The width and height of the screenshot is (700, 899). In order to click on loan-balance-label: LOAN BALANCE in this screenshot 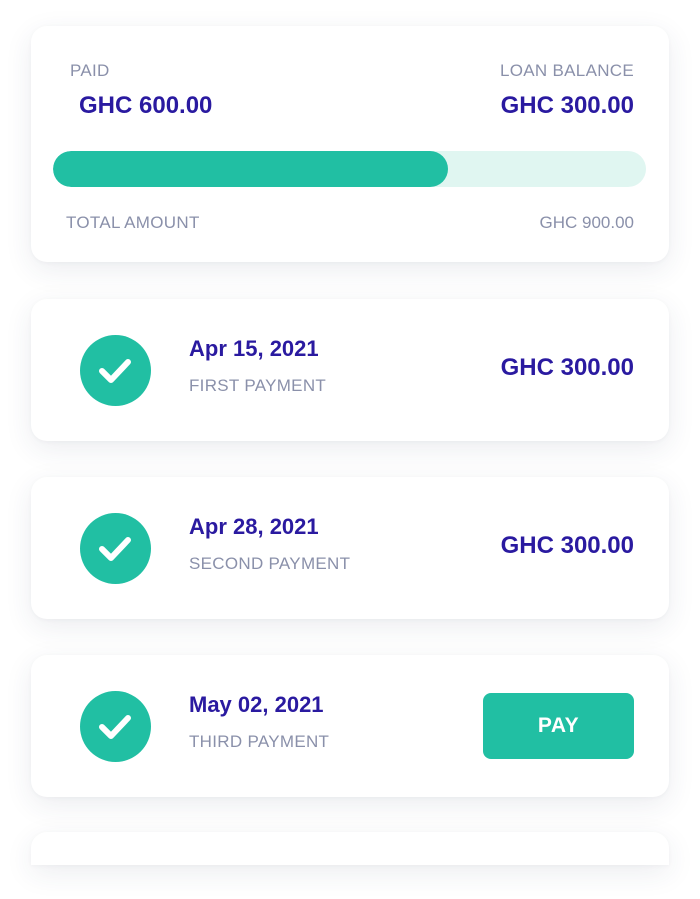, I will do `click(567, 70)`.